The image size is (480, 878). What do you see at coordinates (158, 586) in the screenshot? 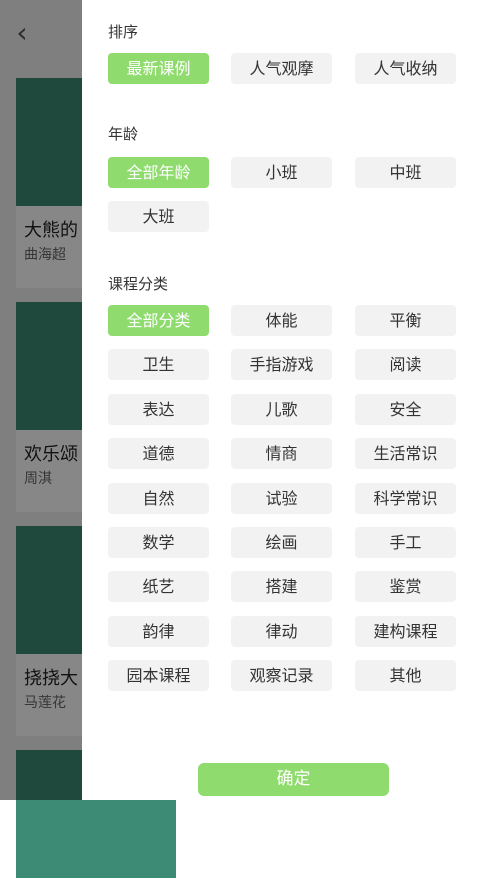
I see `filter-chip-category: 纸艺` at bounding box center [158, 586].